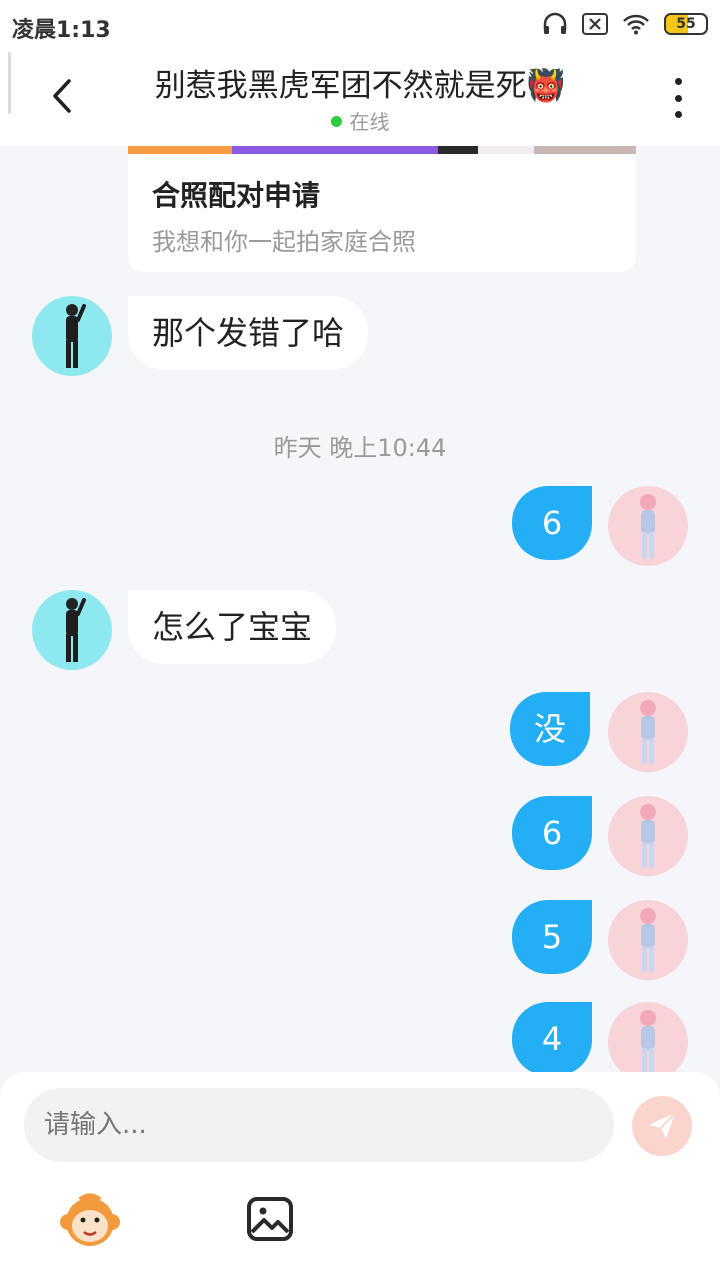 The width and height of the screenshot is (720, 1280). Describe the element at coordinates (550, 729) in the screenshot. I see `message-bubble-sent: 没` at that location.